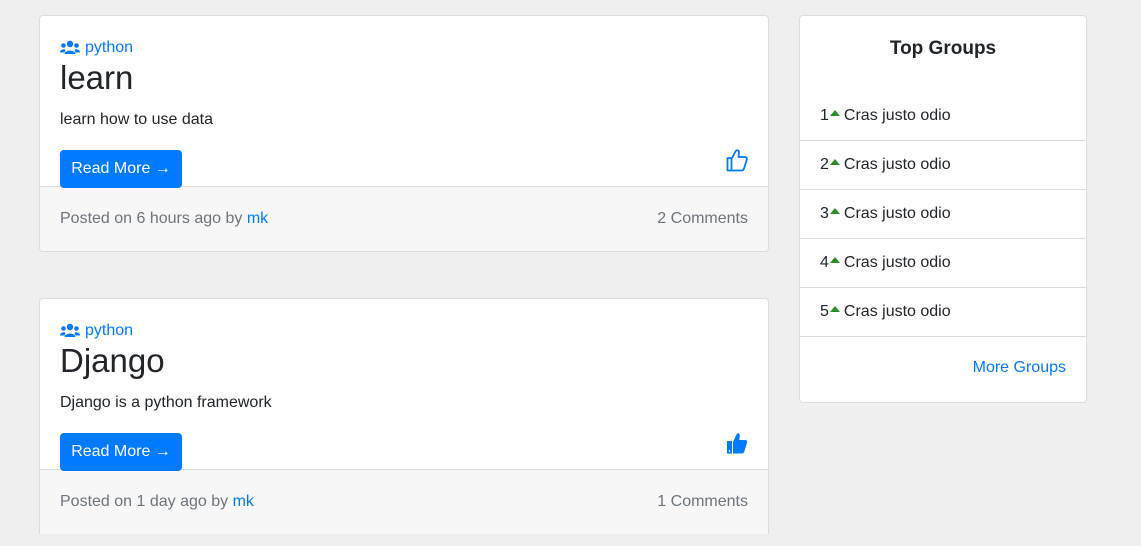 The image size is (1141, 546). I want to click on list-item: 3 Cras justo odio, so click(943, 214).